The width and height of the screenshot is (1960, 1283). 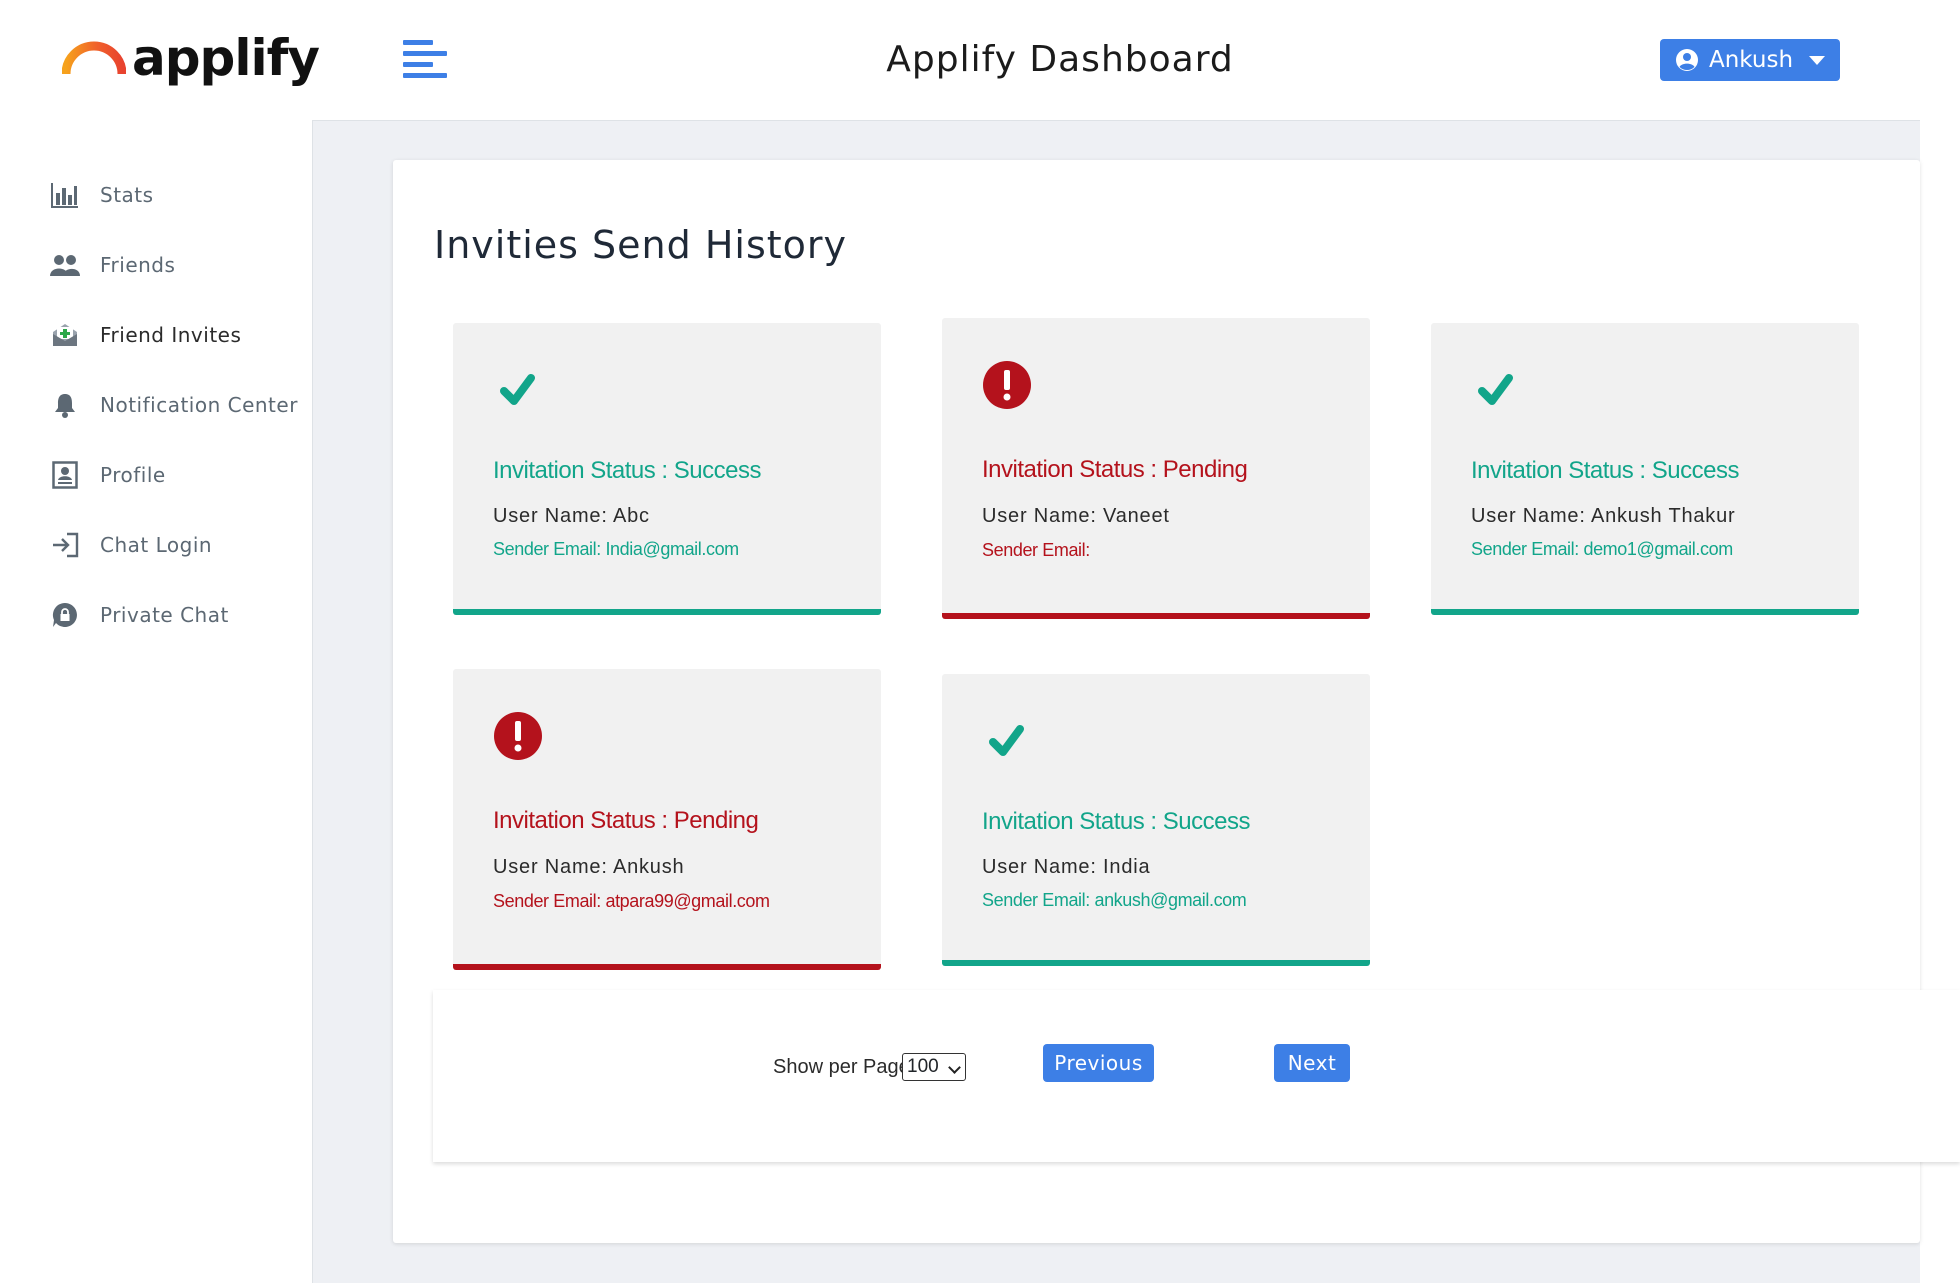 I want to click on next-button: Next, so click(x=1312, y=1063).